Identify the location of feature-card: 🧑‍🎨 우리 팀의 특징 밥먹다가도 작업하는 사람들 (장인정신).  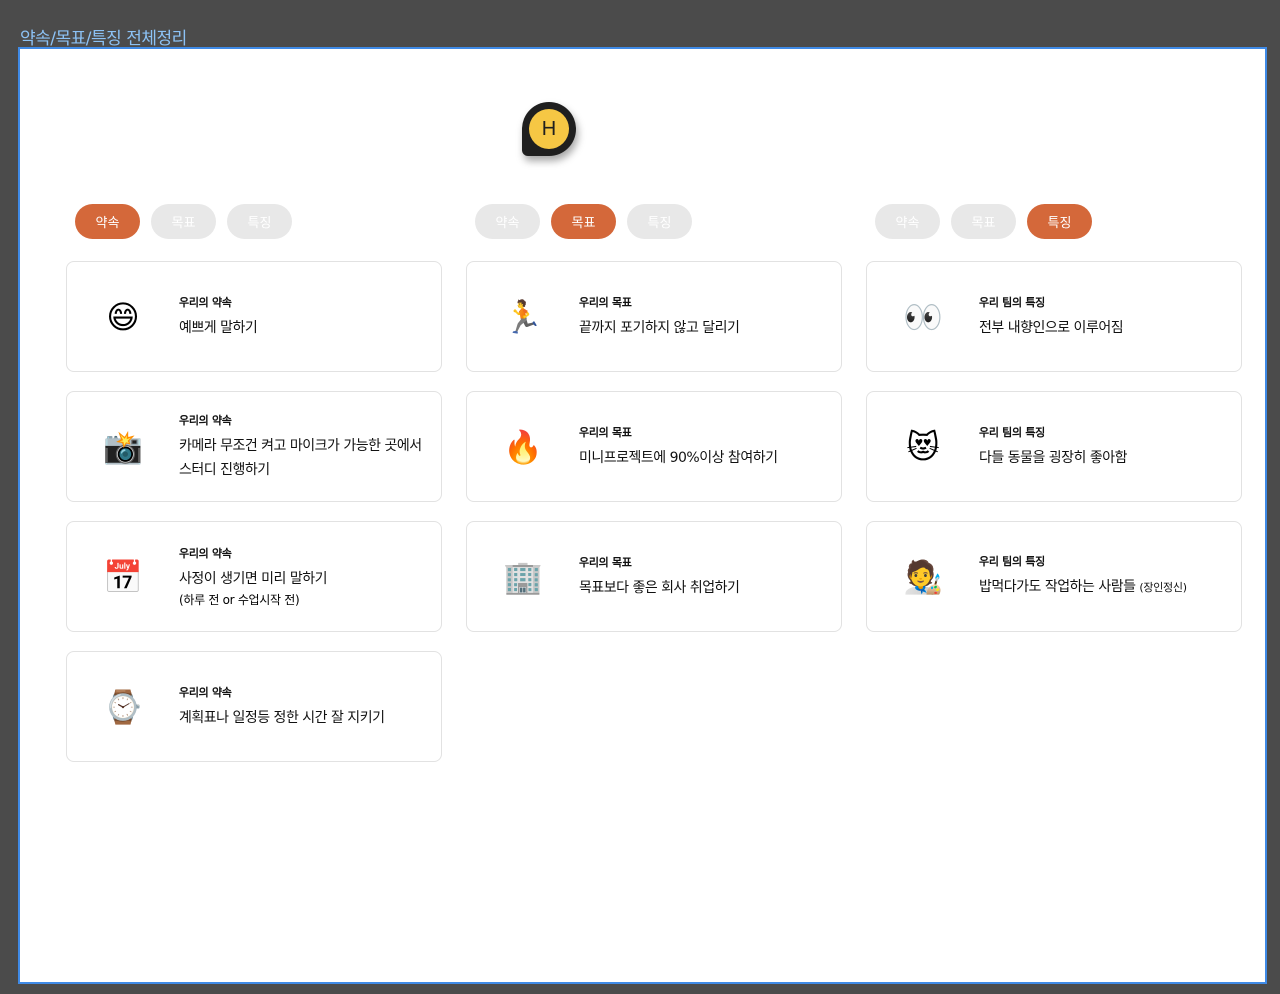
(1054, 576).